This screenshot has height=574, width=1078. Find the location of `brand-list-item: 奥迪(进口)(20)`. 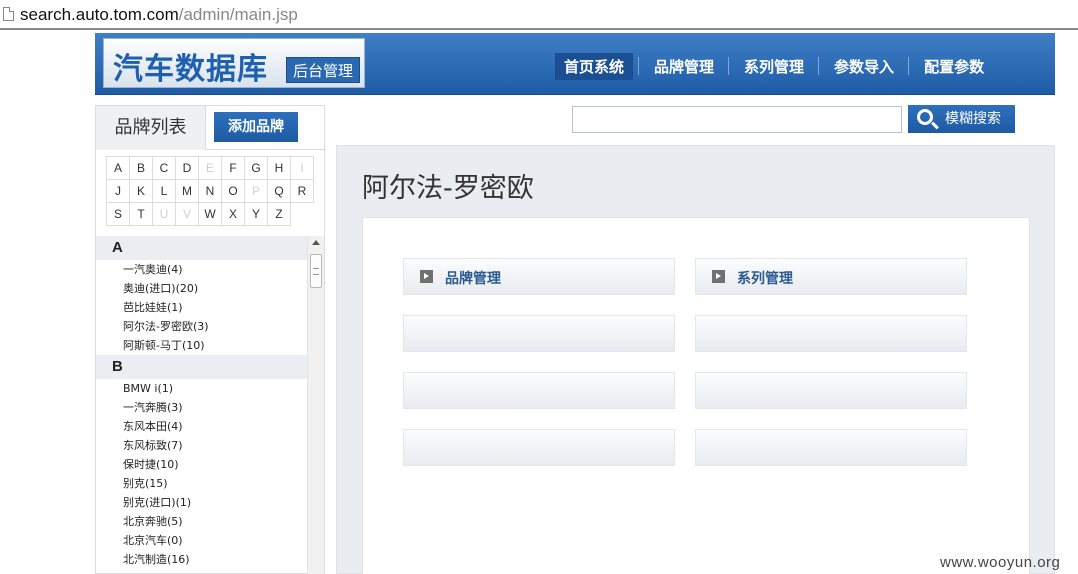

brand-list-item: 奥迪(进口)(20) is located at coordinates (210, 288).